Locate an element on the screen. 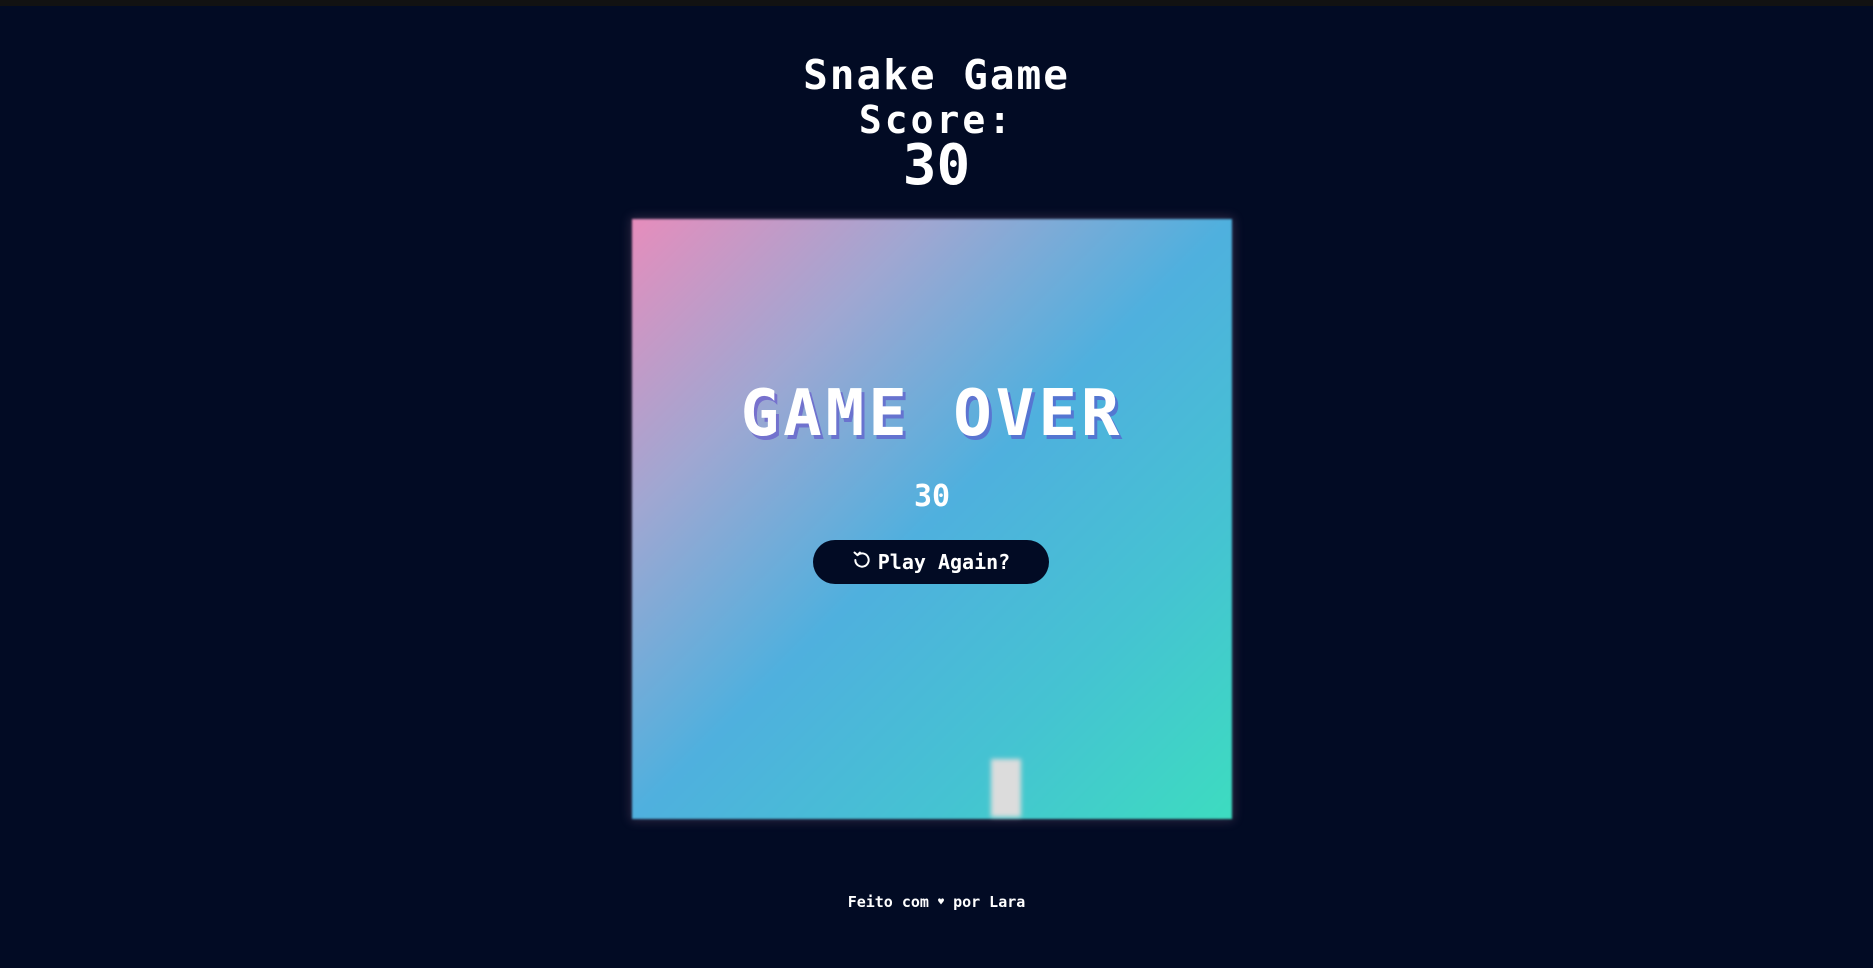 The width and height of the screenshot is (1873, 968). footer-text-before: Feito com is located at coordinates (888, 902).